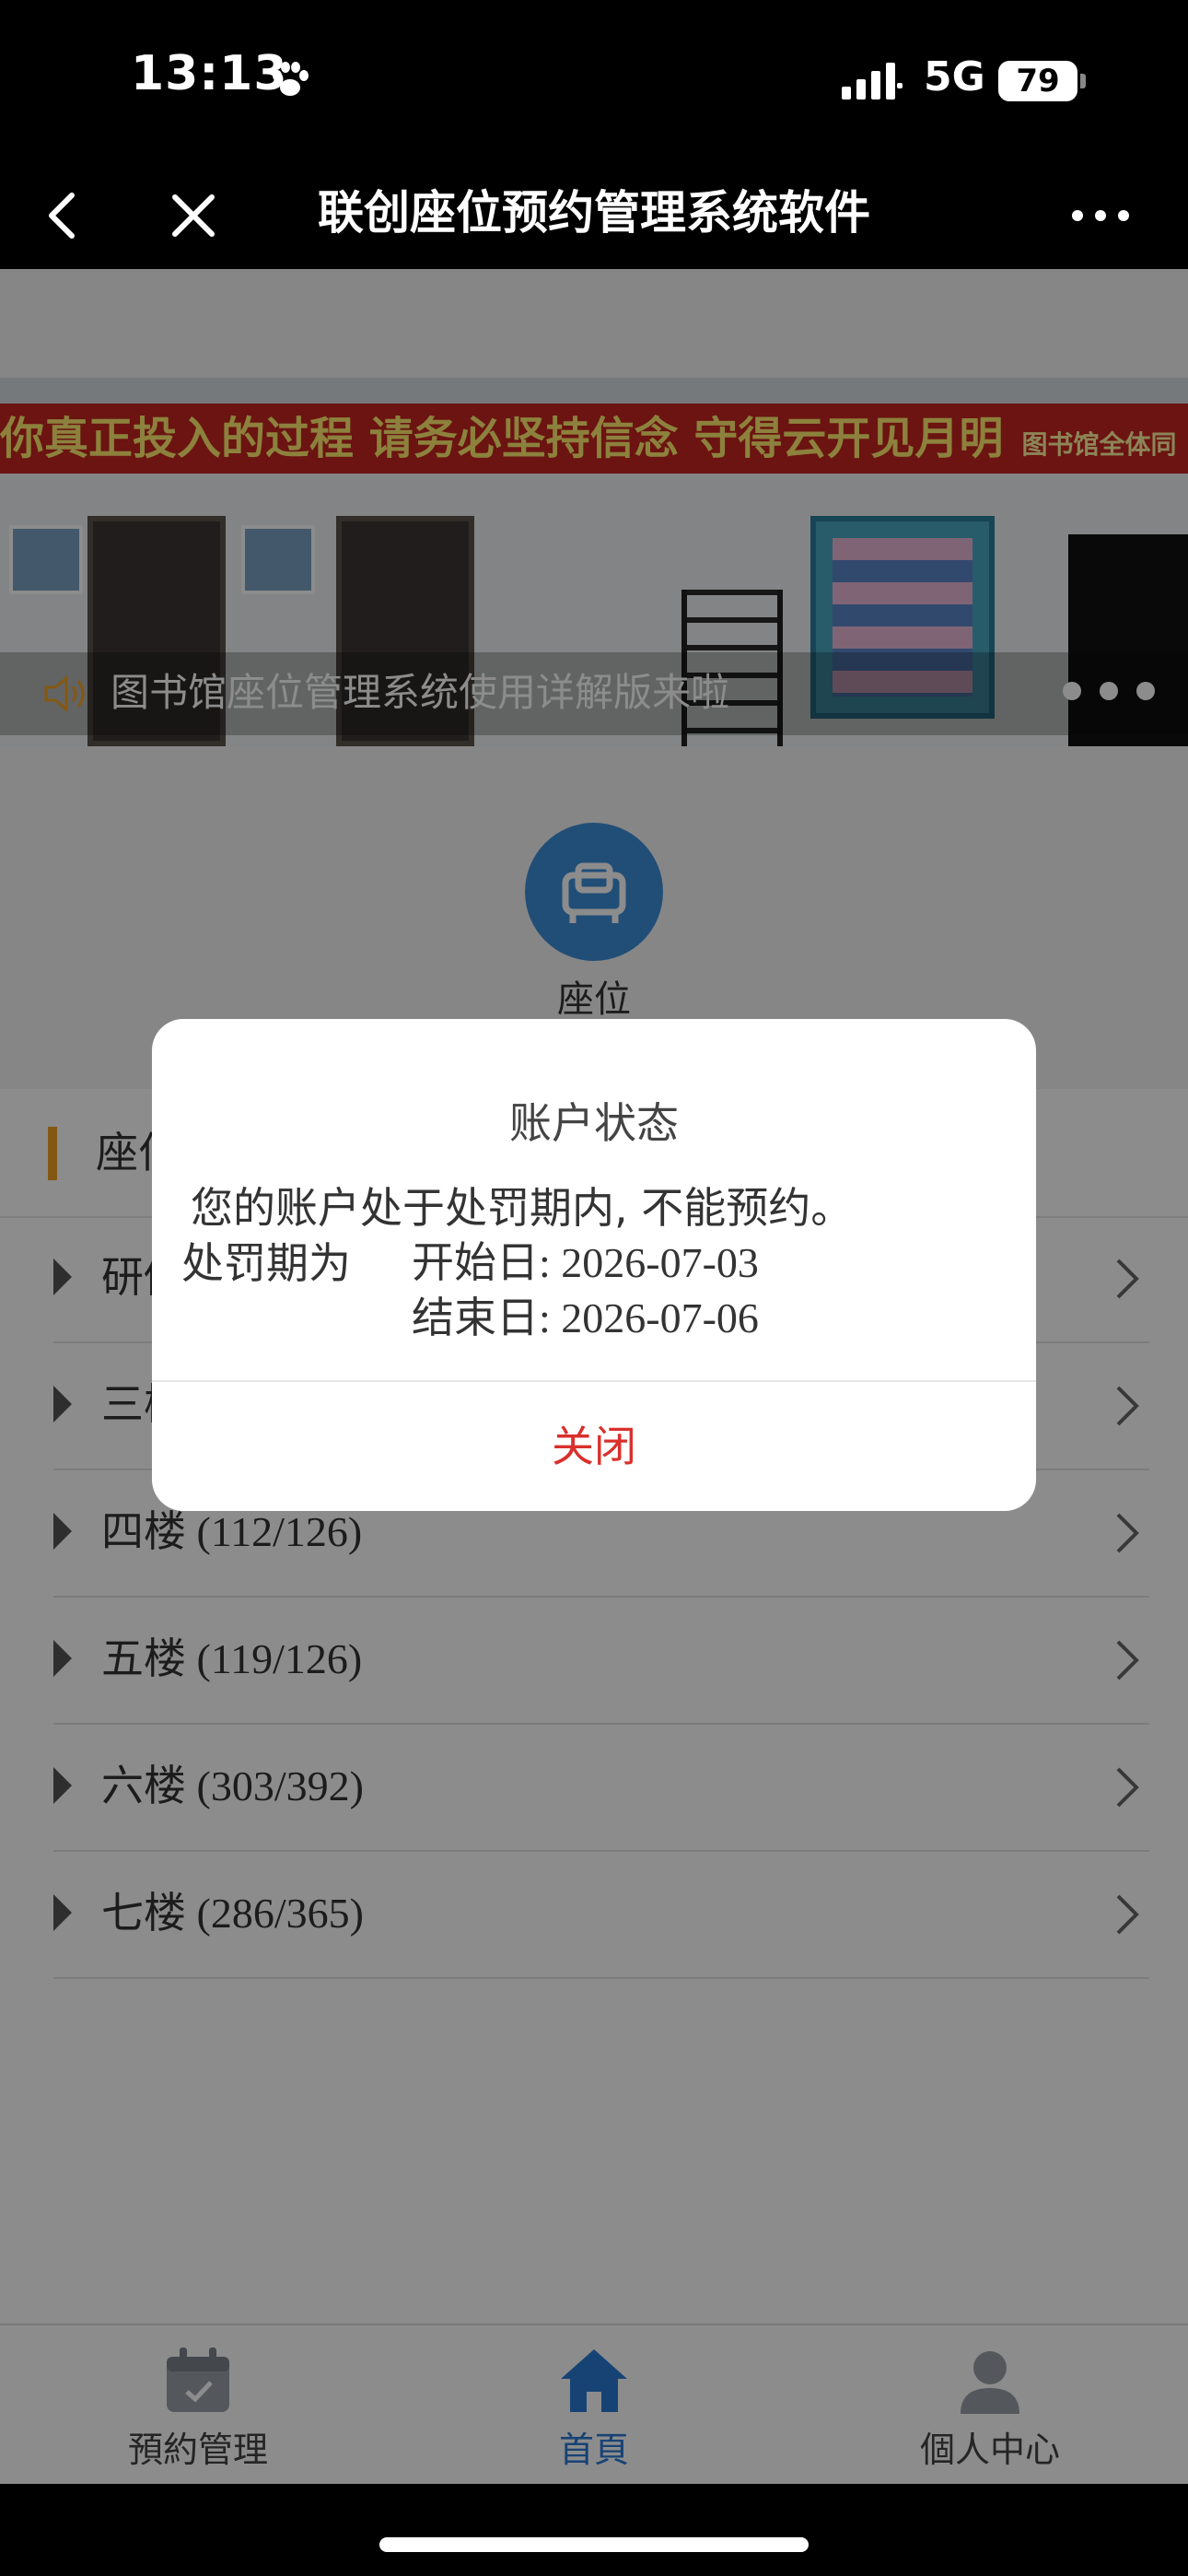  Describe the element at coordinates (193, 215) in the screenshot. I see `close-icon` at that location.